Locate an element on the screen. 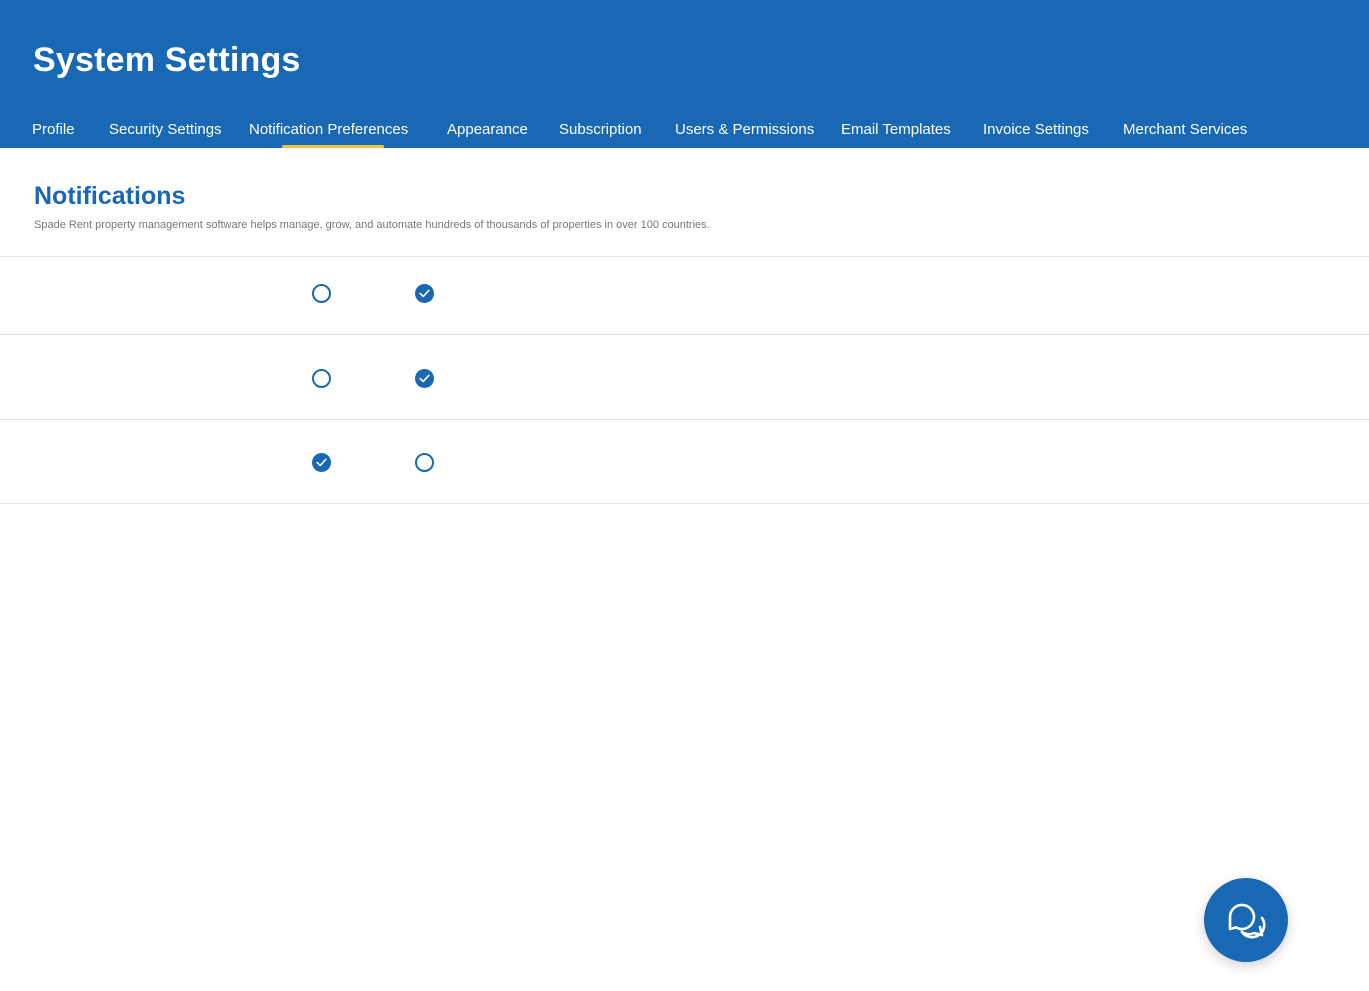 The height and width of the screenshot is (991, 1369). section-title: Notifications is located at coordinates (110, 196).